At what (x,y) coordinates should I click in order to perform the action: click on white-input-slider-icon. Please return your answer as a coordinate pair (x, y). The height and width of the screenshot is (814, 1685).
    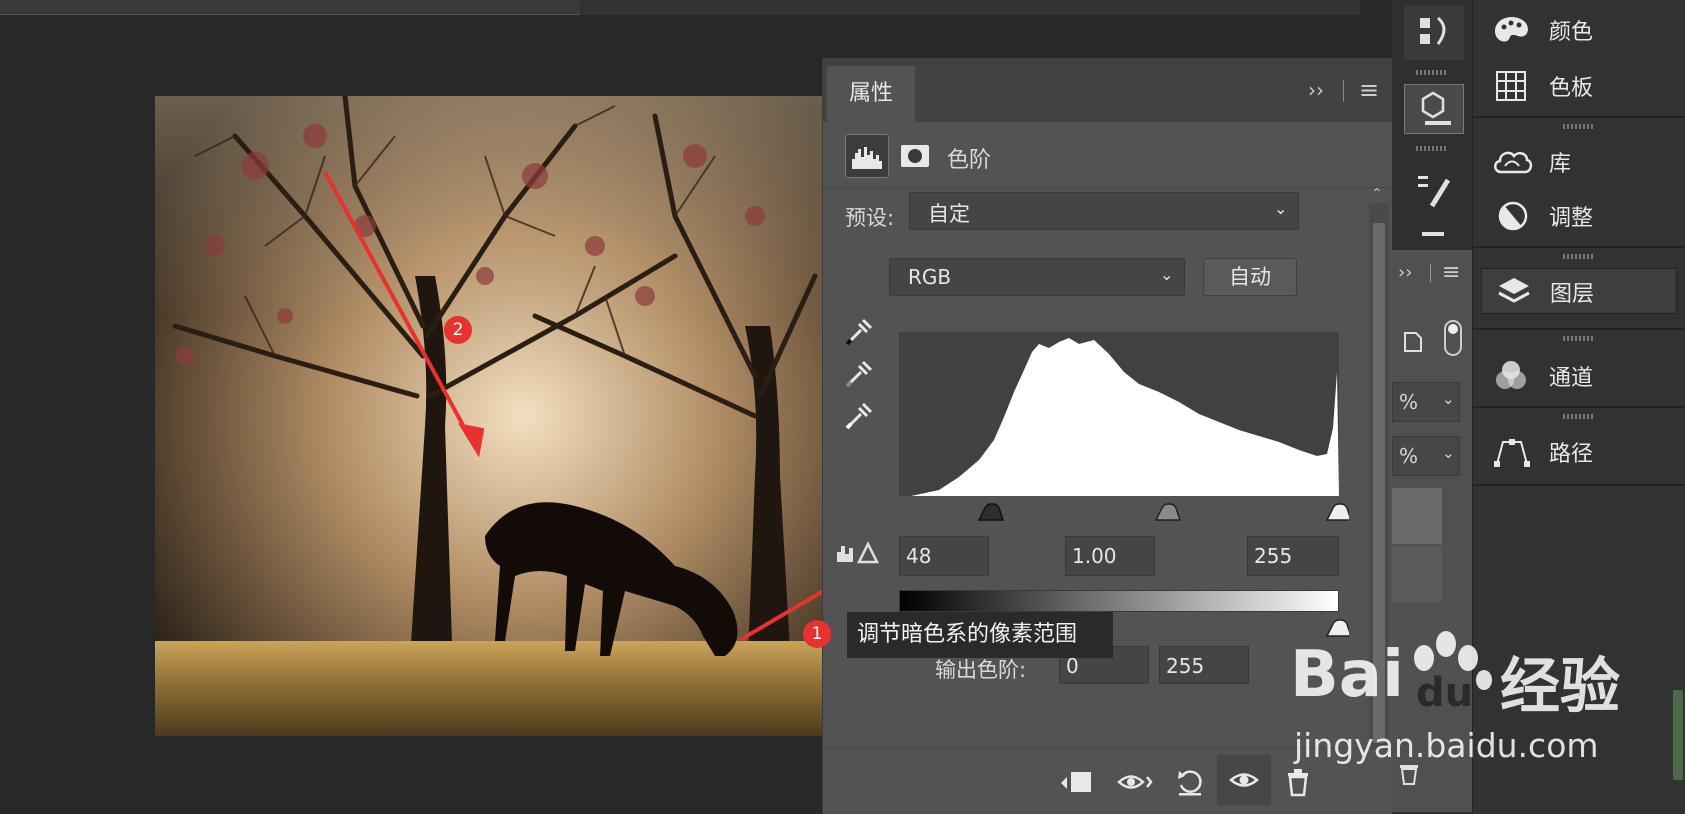
    Looking at the image, I should click on (1337, 512).